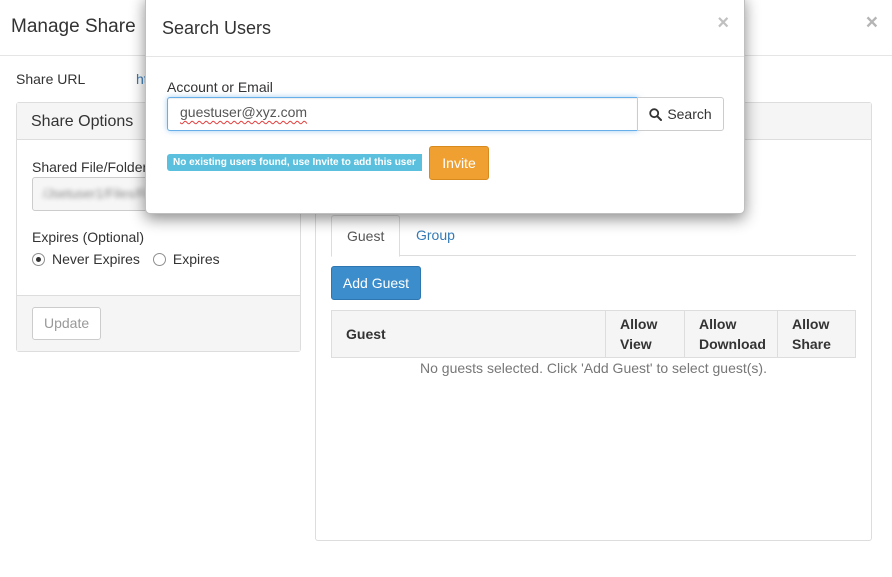  What do you see at coordinates (67, 323) in the screenshot?
I see `update-button: Update` at bounding box center [67, 323].